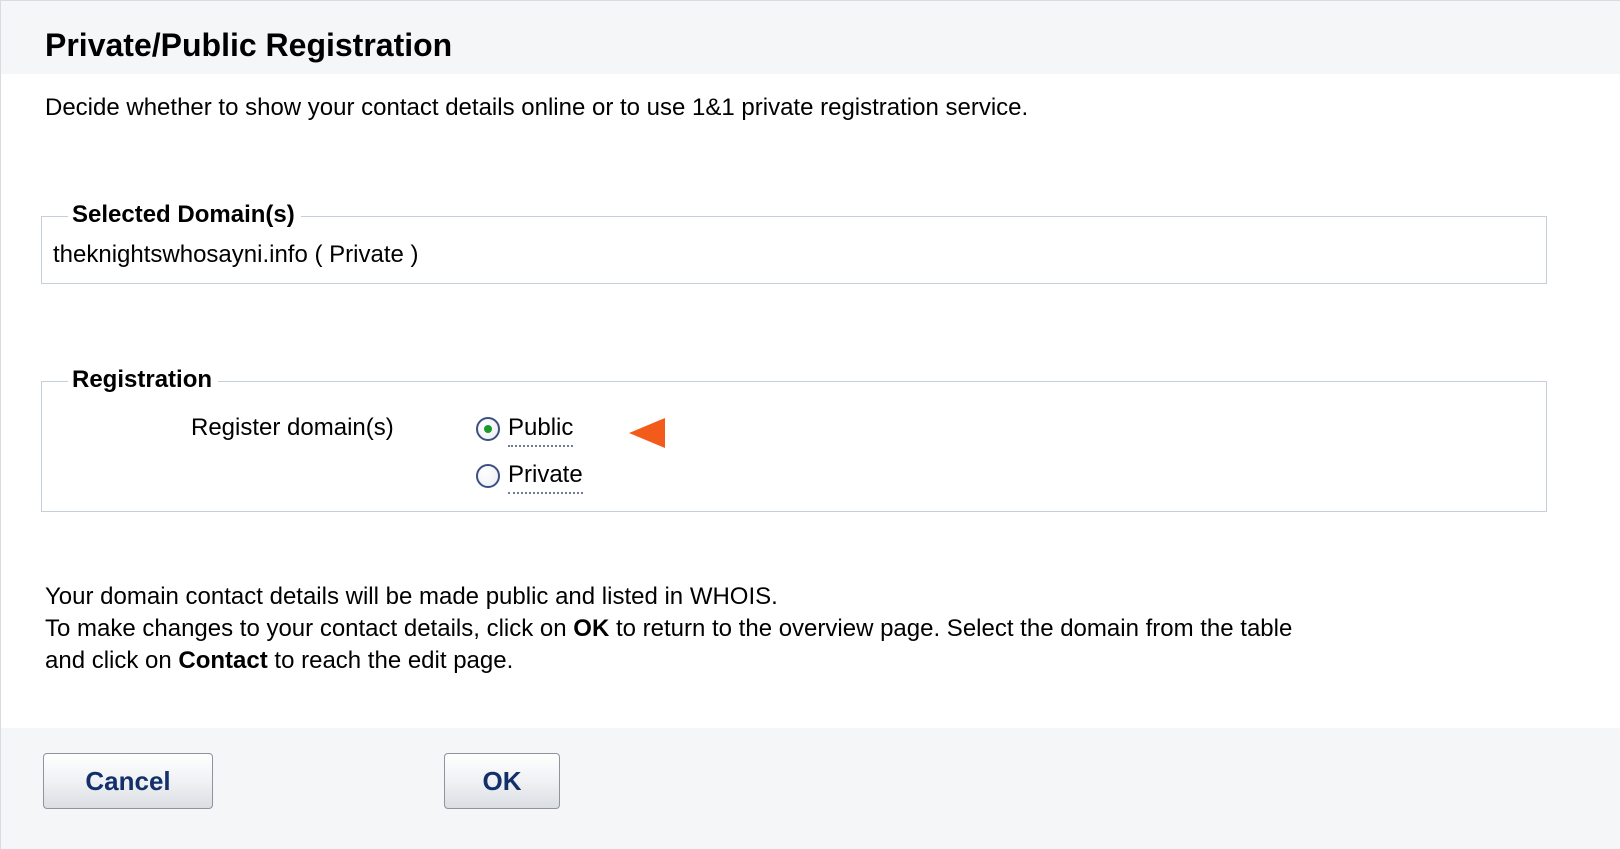 This screenshot has width=1620, height=849. What do you see at coordinates (292, 427) in the screenshot?
I see `register-domains-label: Register domain(s)` at bounding box center [292, 427].